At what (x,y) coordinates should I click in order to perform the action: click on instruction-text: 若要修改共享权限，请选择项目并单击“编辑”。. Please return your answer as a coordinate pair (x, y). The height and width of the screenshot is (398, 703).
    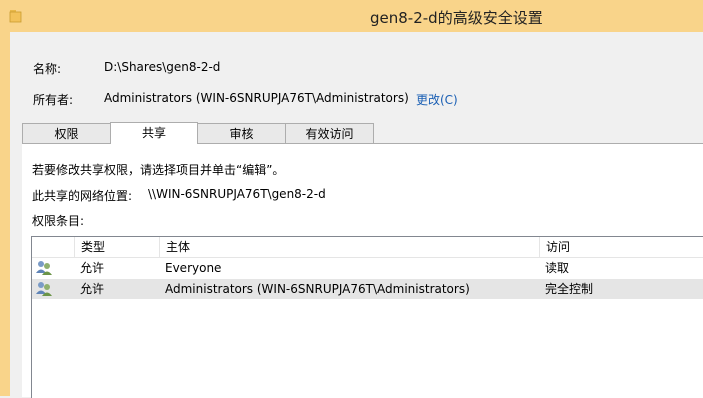
    Looking at the image, I should click on (158, 170).